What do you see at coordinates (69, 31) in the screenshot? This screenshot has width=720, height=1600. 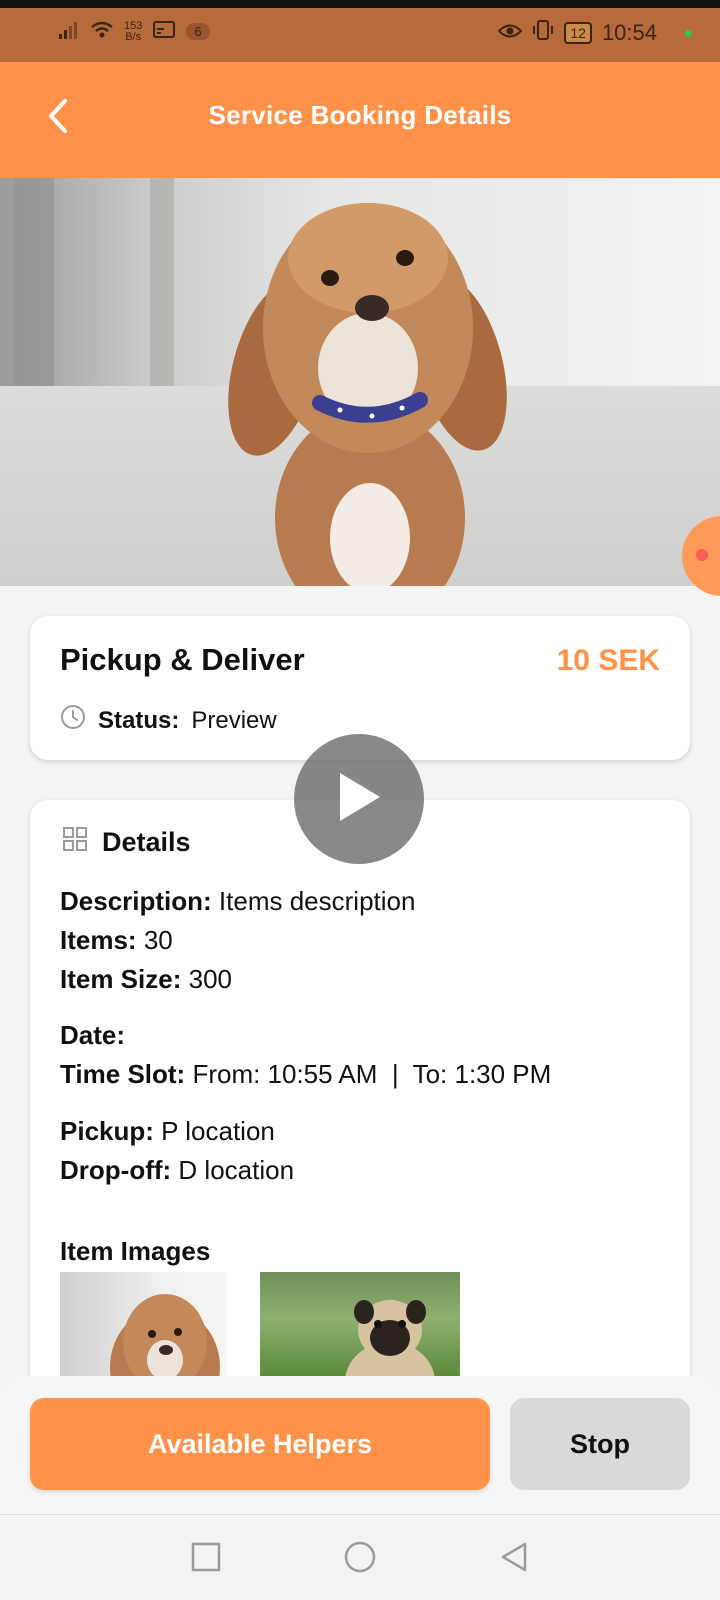 I see `signal-icon` at bounding box center [69, 31].